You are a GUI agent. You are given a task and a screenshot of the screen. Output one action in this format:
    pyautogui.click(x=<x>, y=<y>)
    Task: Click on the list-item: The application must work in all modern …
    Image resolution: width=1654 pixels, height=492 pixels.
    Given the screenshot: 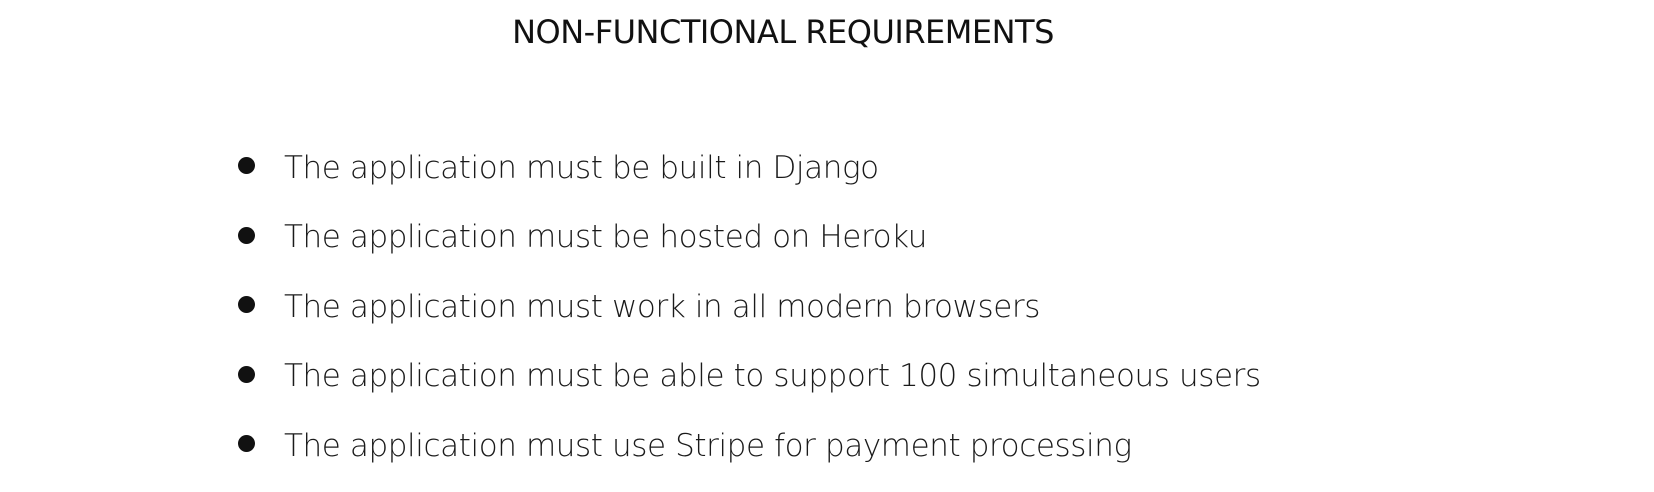 What is the action you would take?
    pyautogui.click(x=749, y=307)
    